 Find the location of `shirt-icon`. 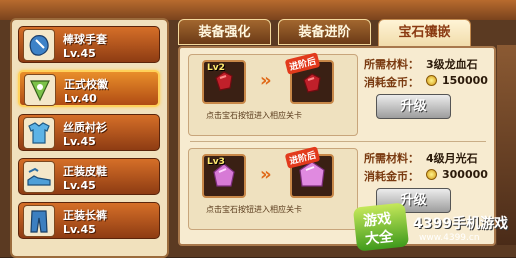

shirt-icon is located at coordinates (39, 133).